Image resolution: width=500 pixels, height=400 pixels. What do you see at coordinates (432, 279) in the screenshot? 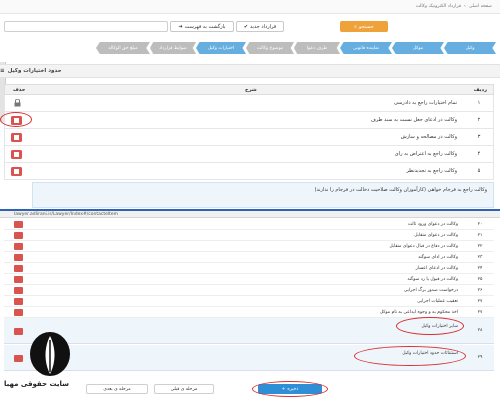
I see `row-text: وکالت در قبول یا رد سوگند` at bounding box center [432, 279].